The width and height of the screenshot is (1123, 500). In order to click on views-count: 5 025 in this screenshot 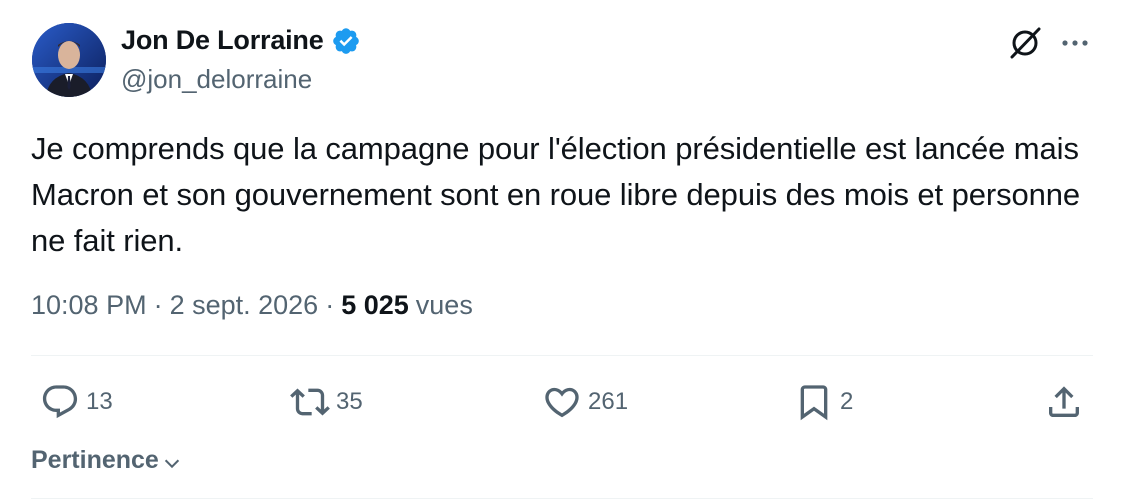, I will do `click(375, 305)`.